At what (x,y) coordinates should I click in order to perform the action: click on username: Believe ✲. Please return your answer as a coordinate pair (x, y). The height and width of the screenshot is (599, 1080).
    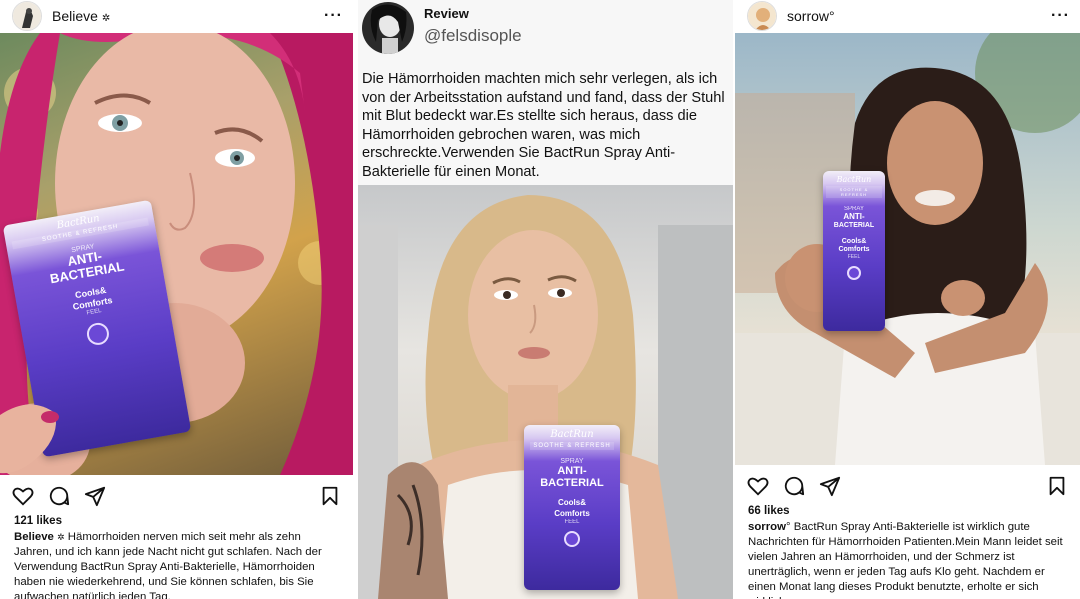
    Looking at the image, I should click on (188, 16).